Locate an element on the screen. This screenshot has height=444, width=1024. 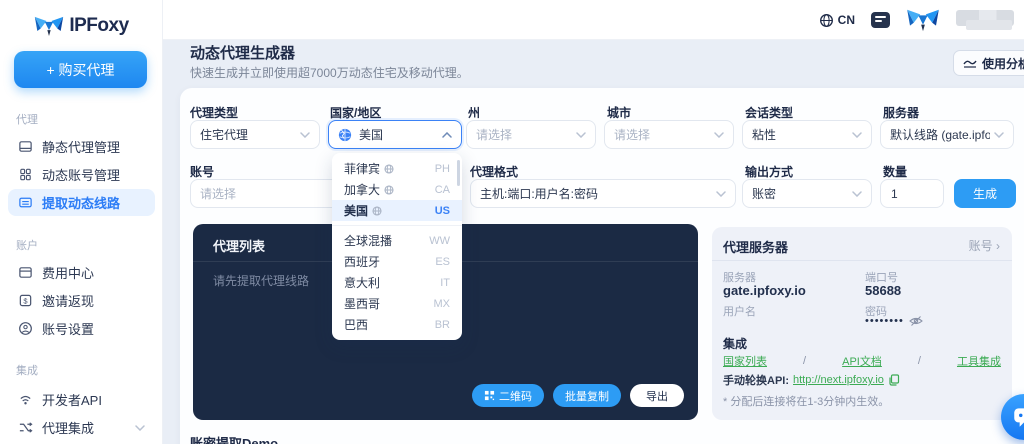
language-label: CN is located at coordinates (846, 20).